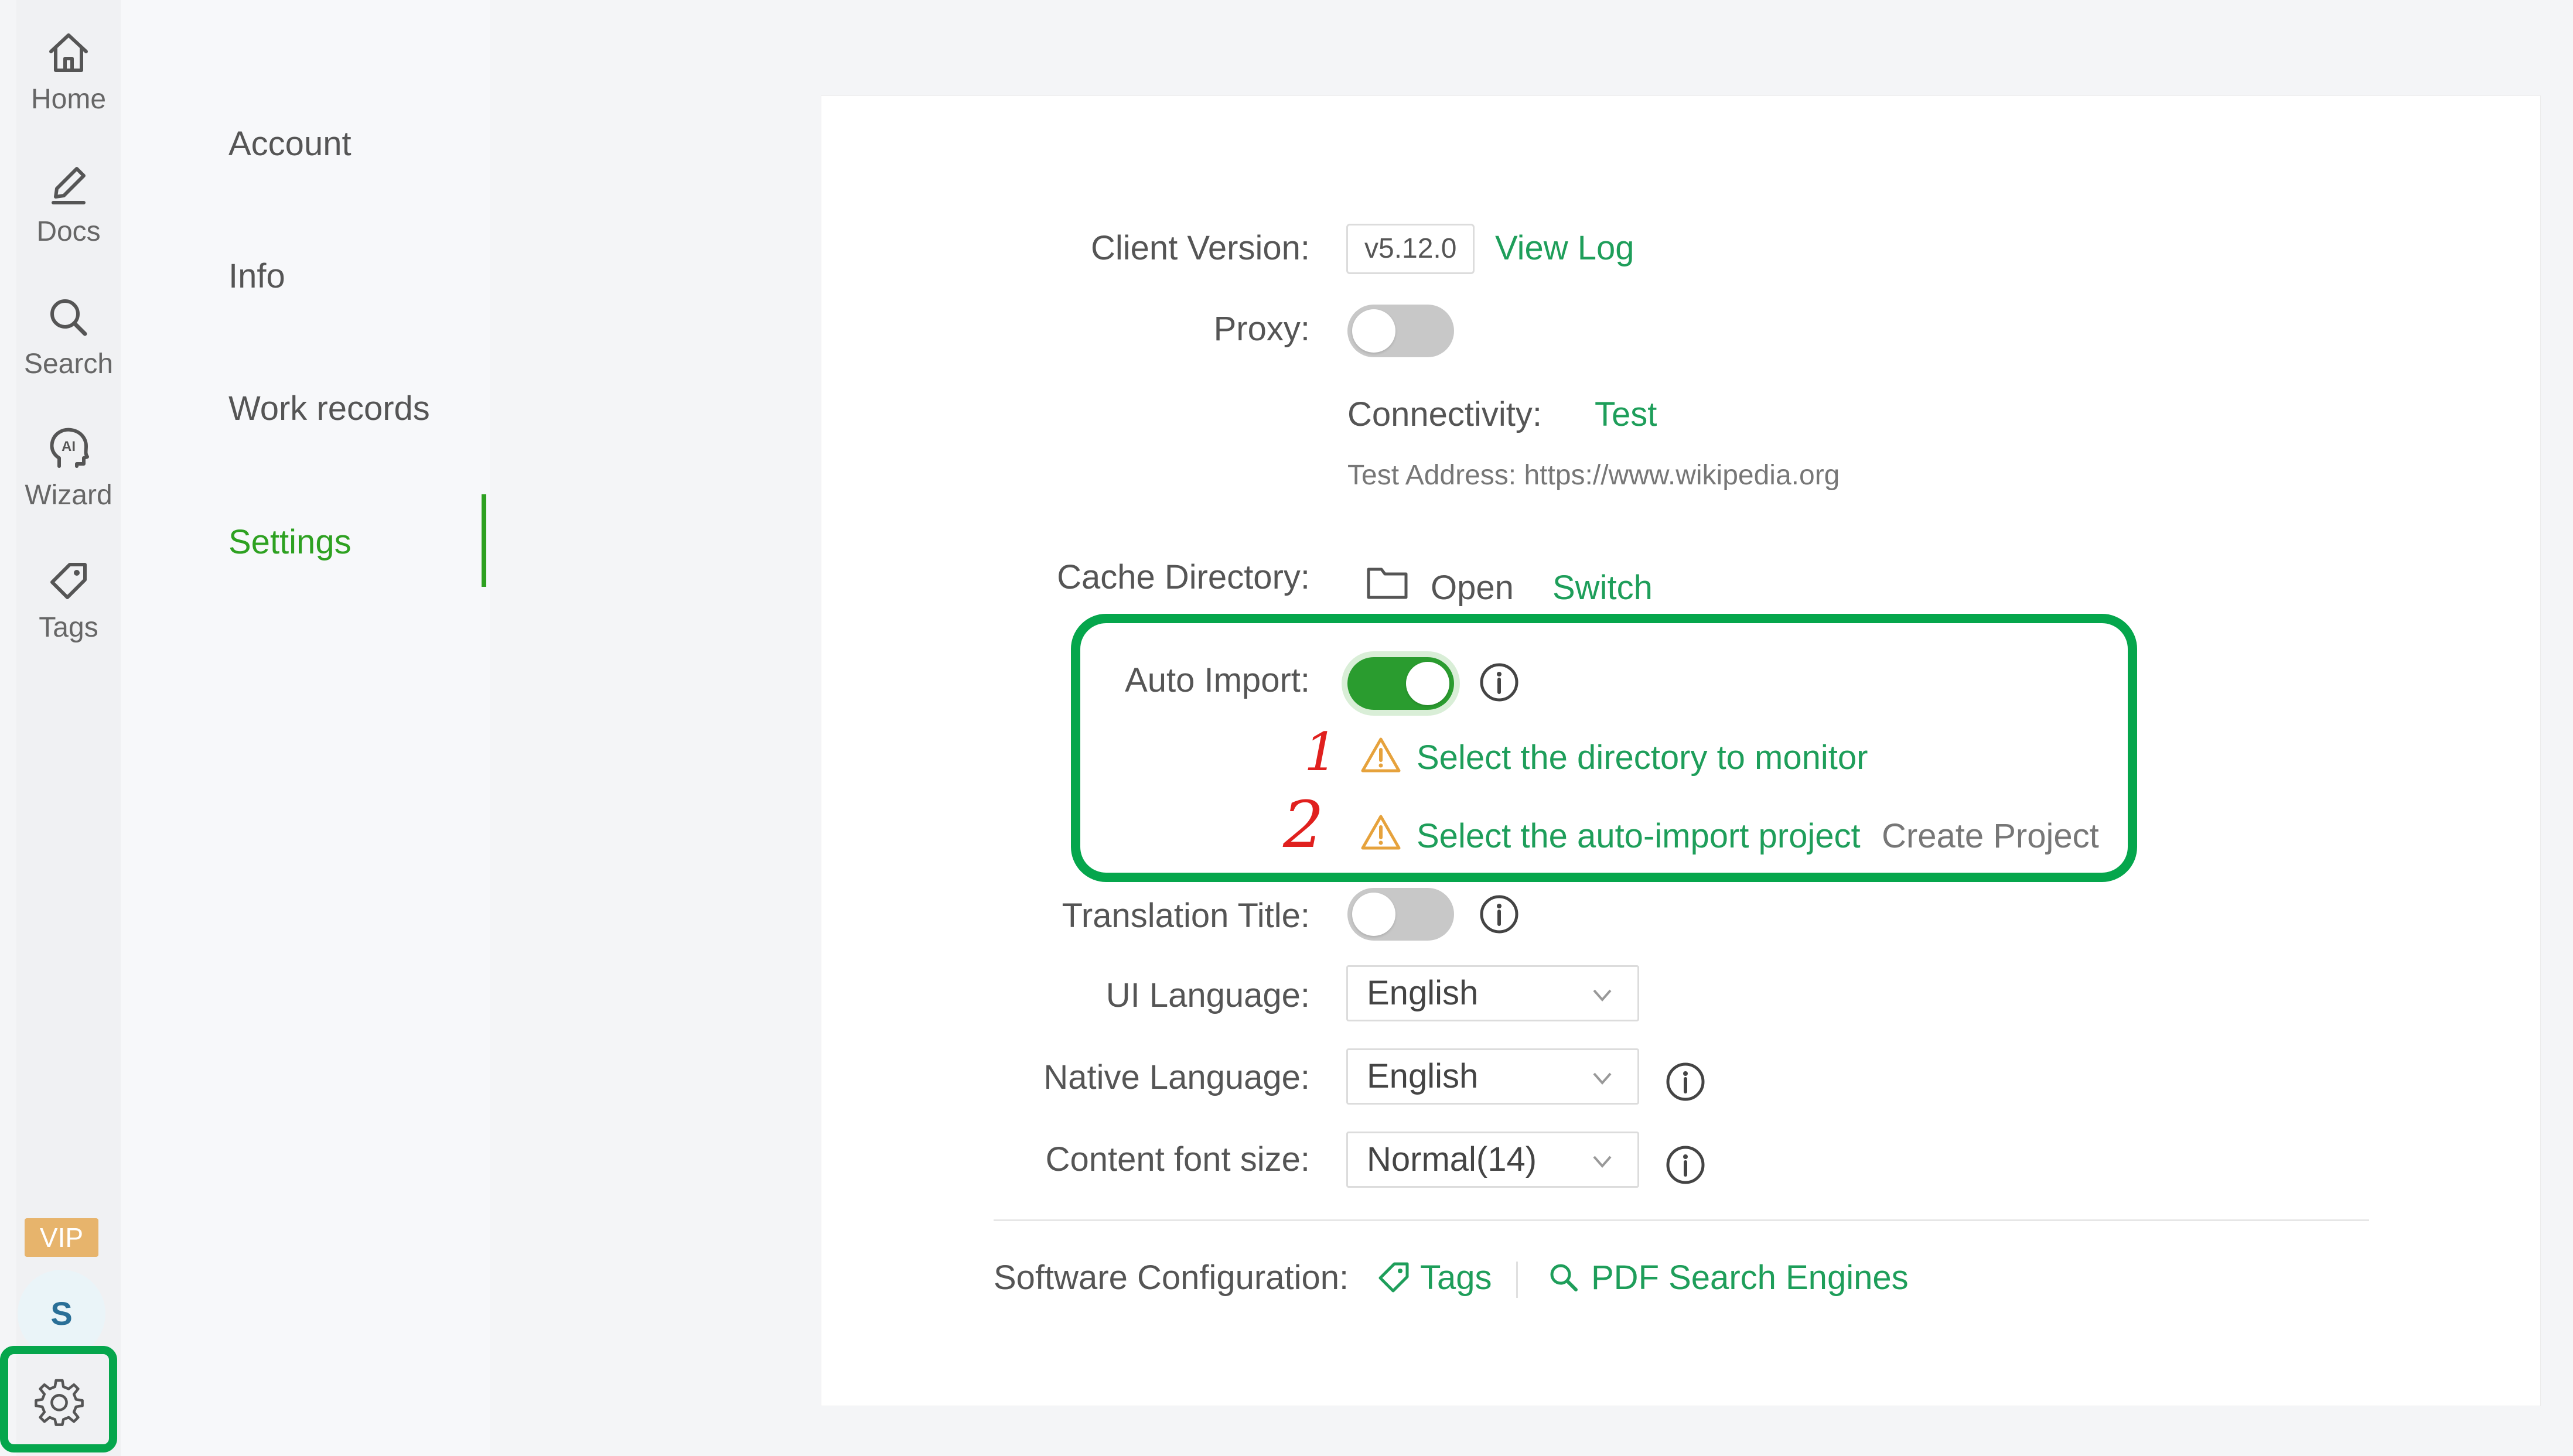 The image size is (2573, 1456). Describe the element at coordinates (1186, 916) in the screenshot. I see `translation-title-label: Translation Title:` at that location.